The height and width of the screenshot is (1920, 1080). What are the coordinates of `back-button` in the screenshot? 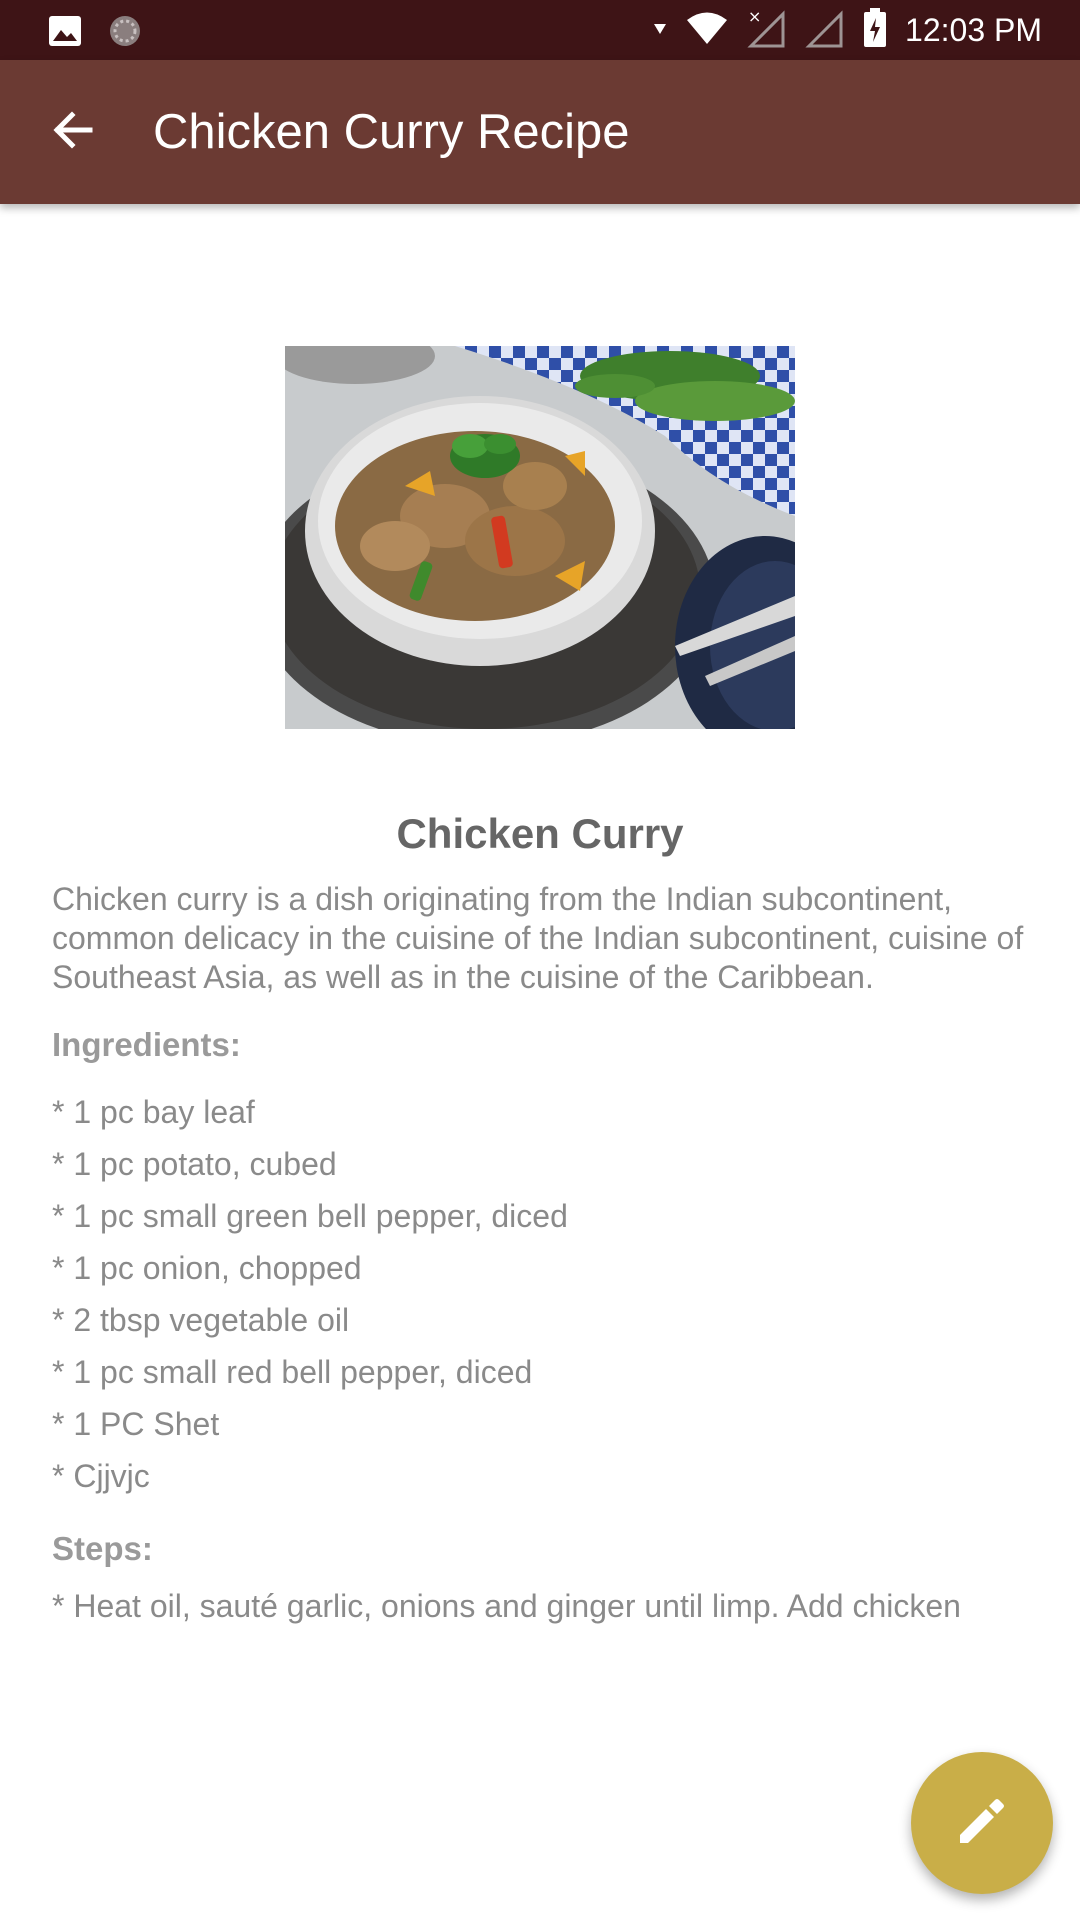 It's located at (72, 132).